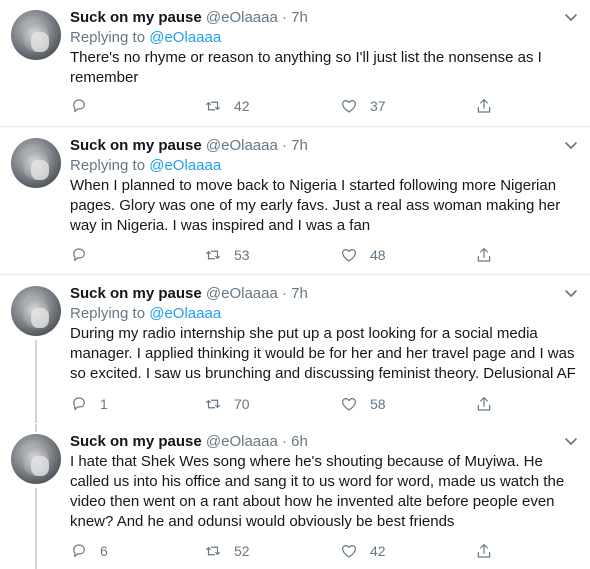  I want to click on like-count: 42, so click(378, 551).